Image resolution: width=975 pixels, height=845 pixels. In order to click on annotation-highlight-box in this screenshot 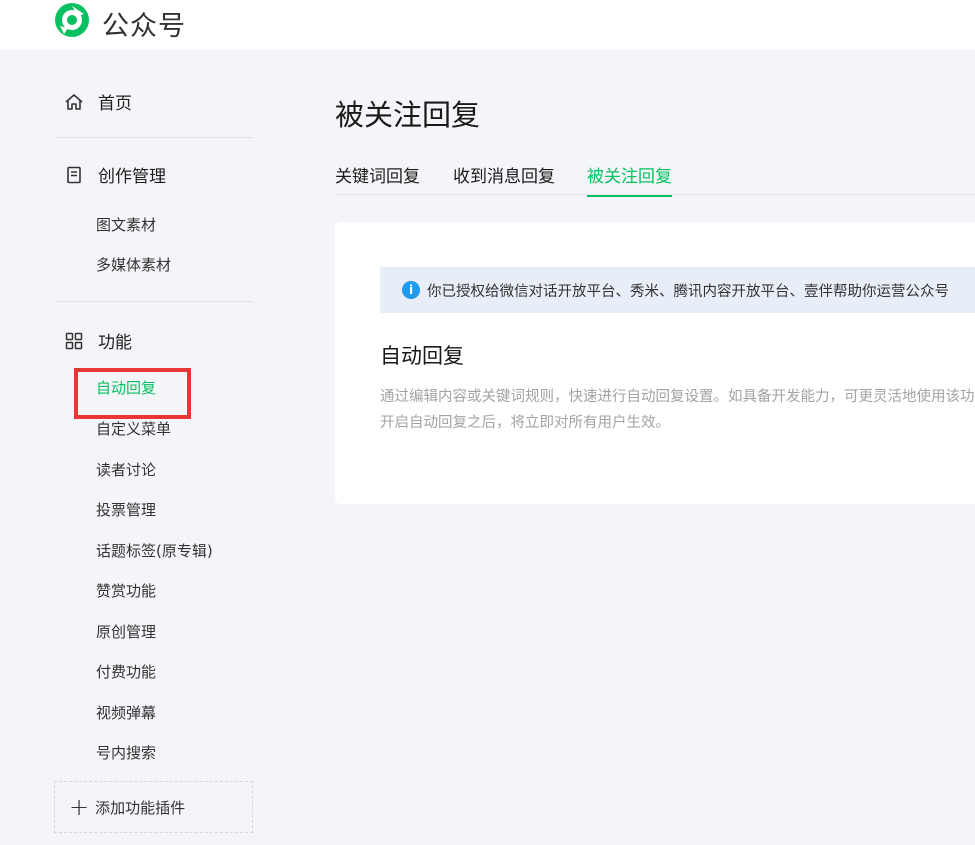, I will do `click(132, 393)`.